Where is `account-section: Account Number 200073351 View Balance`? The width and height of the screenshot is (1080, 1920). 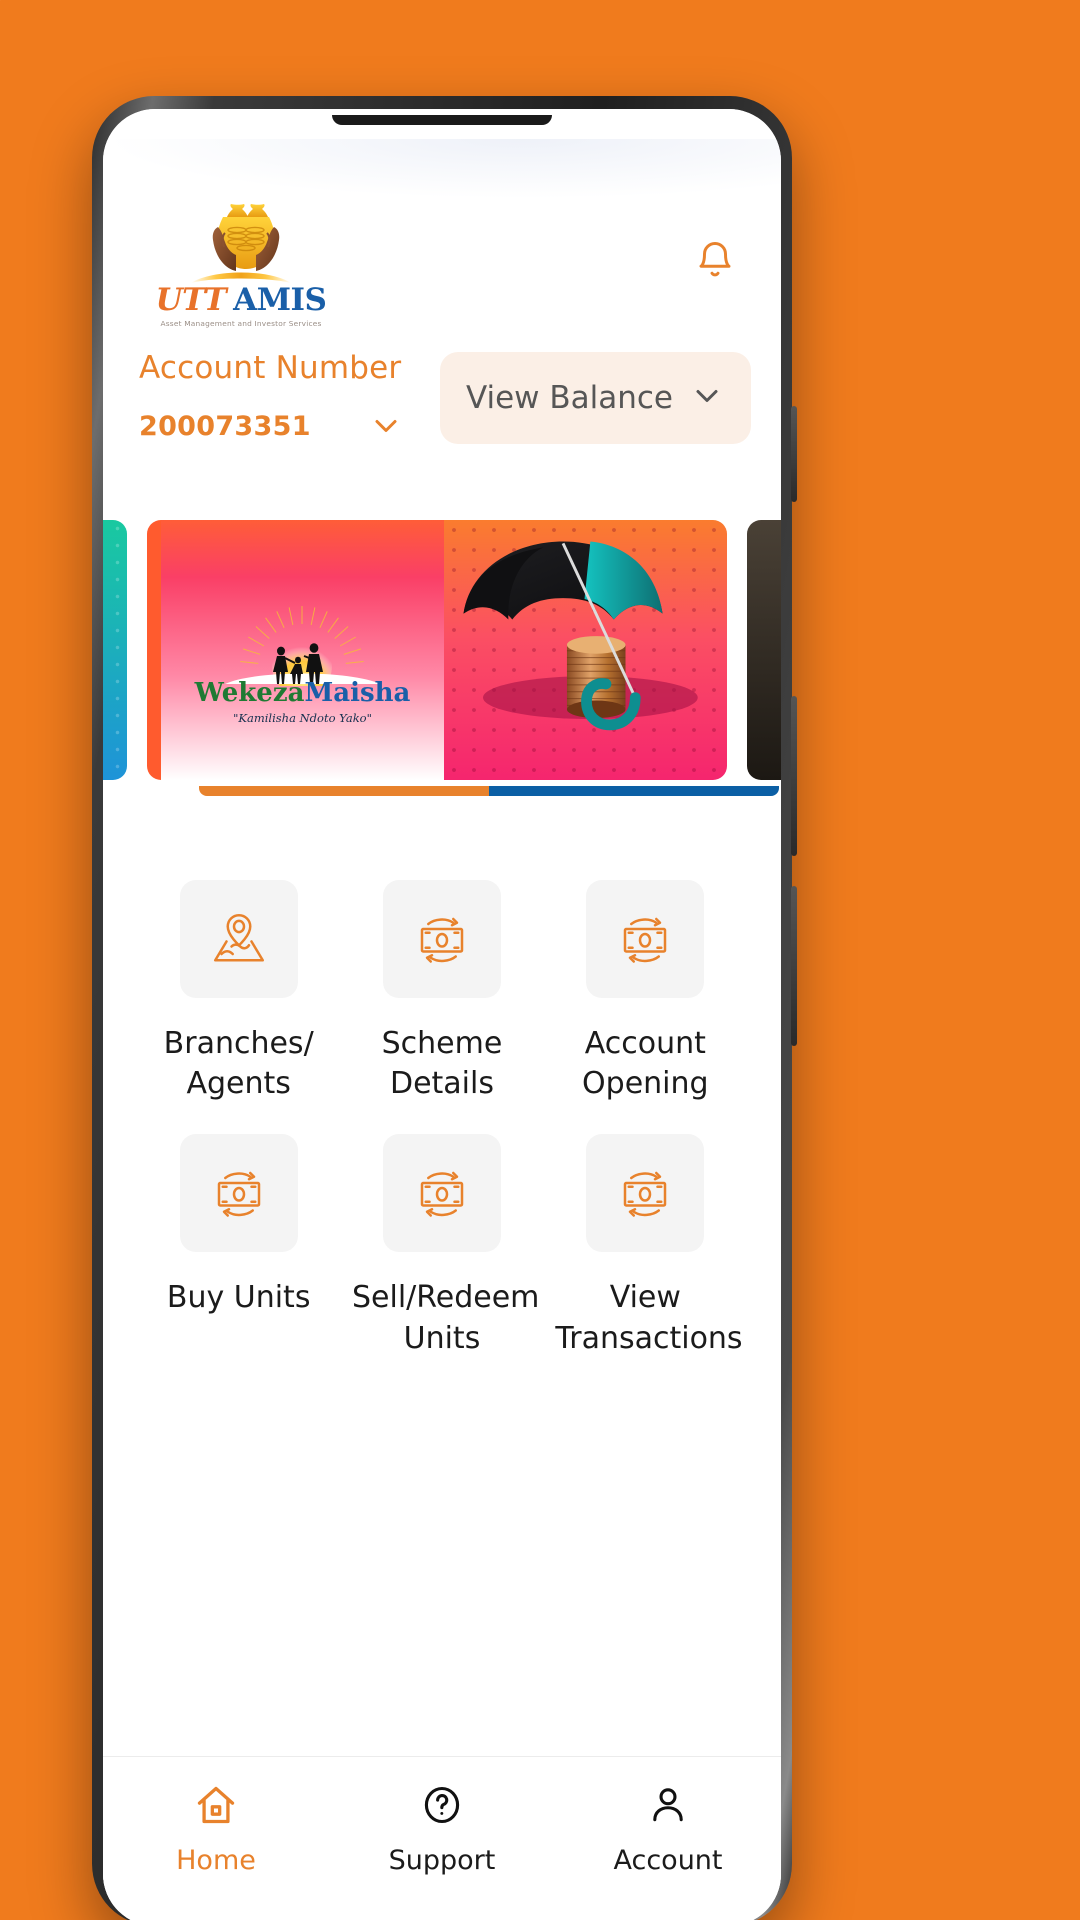 account-section: Account Number 200073351 View Balance is located at coordinates (442, 420).